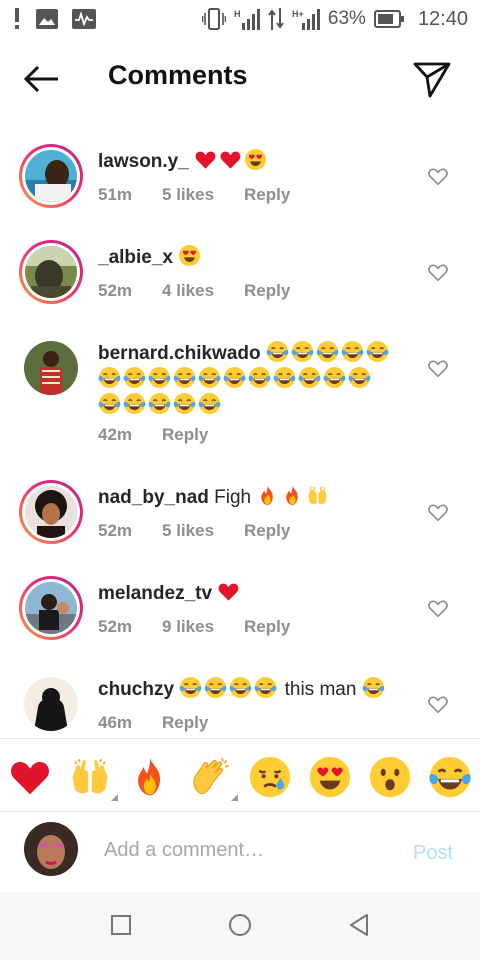 This screenshot has height=960, width=480. I want to click on arrow-left-icon, so click(40, 79).